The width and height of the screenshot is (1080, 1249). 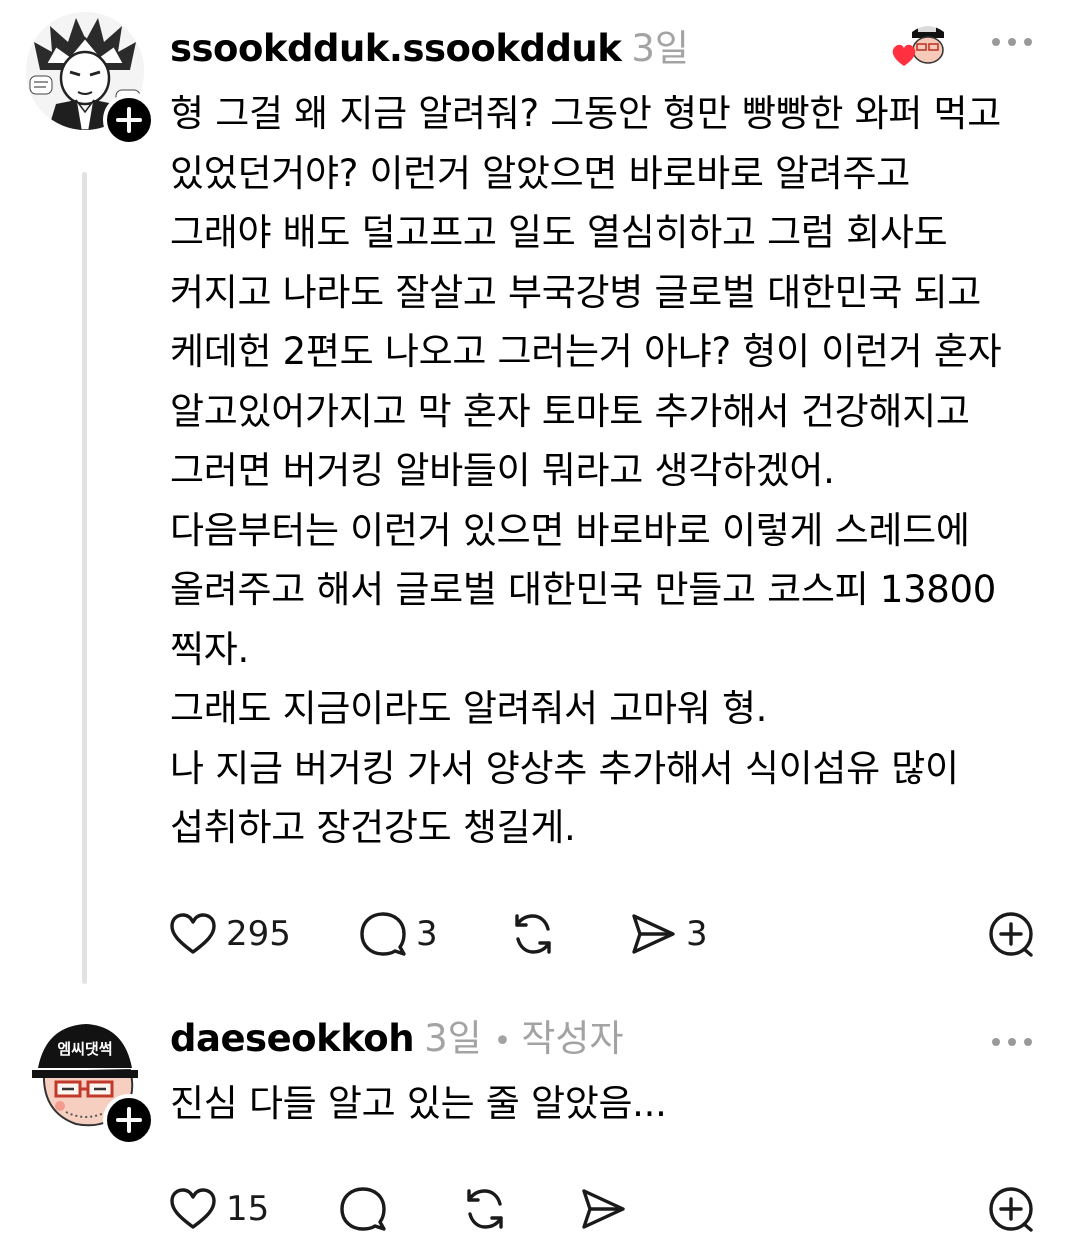 What do you see at coordinates (469, 708) in the screenshot?
I see `text-line: 그래도 지금이라도 알려줘서 고마워 형.` at bounding box center [469, 708].